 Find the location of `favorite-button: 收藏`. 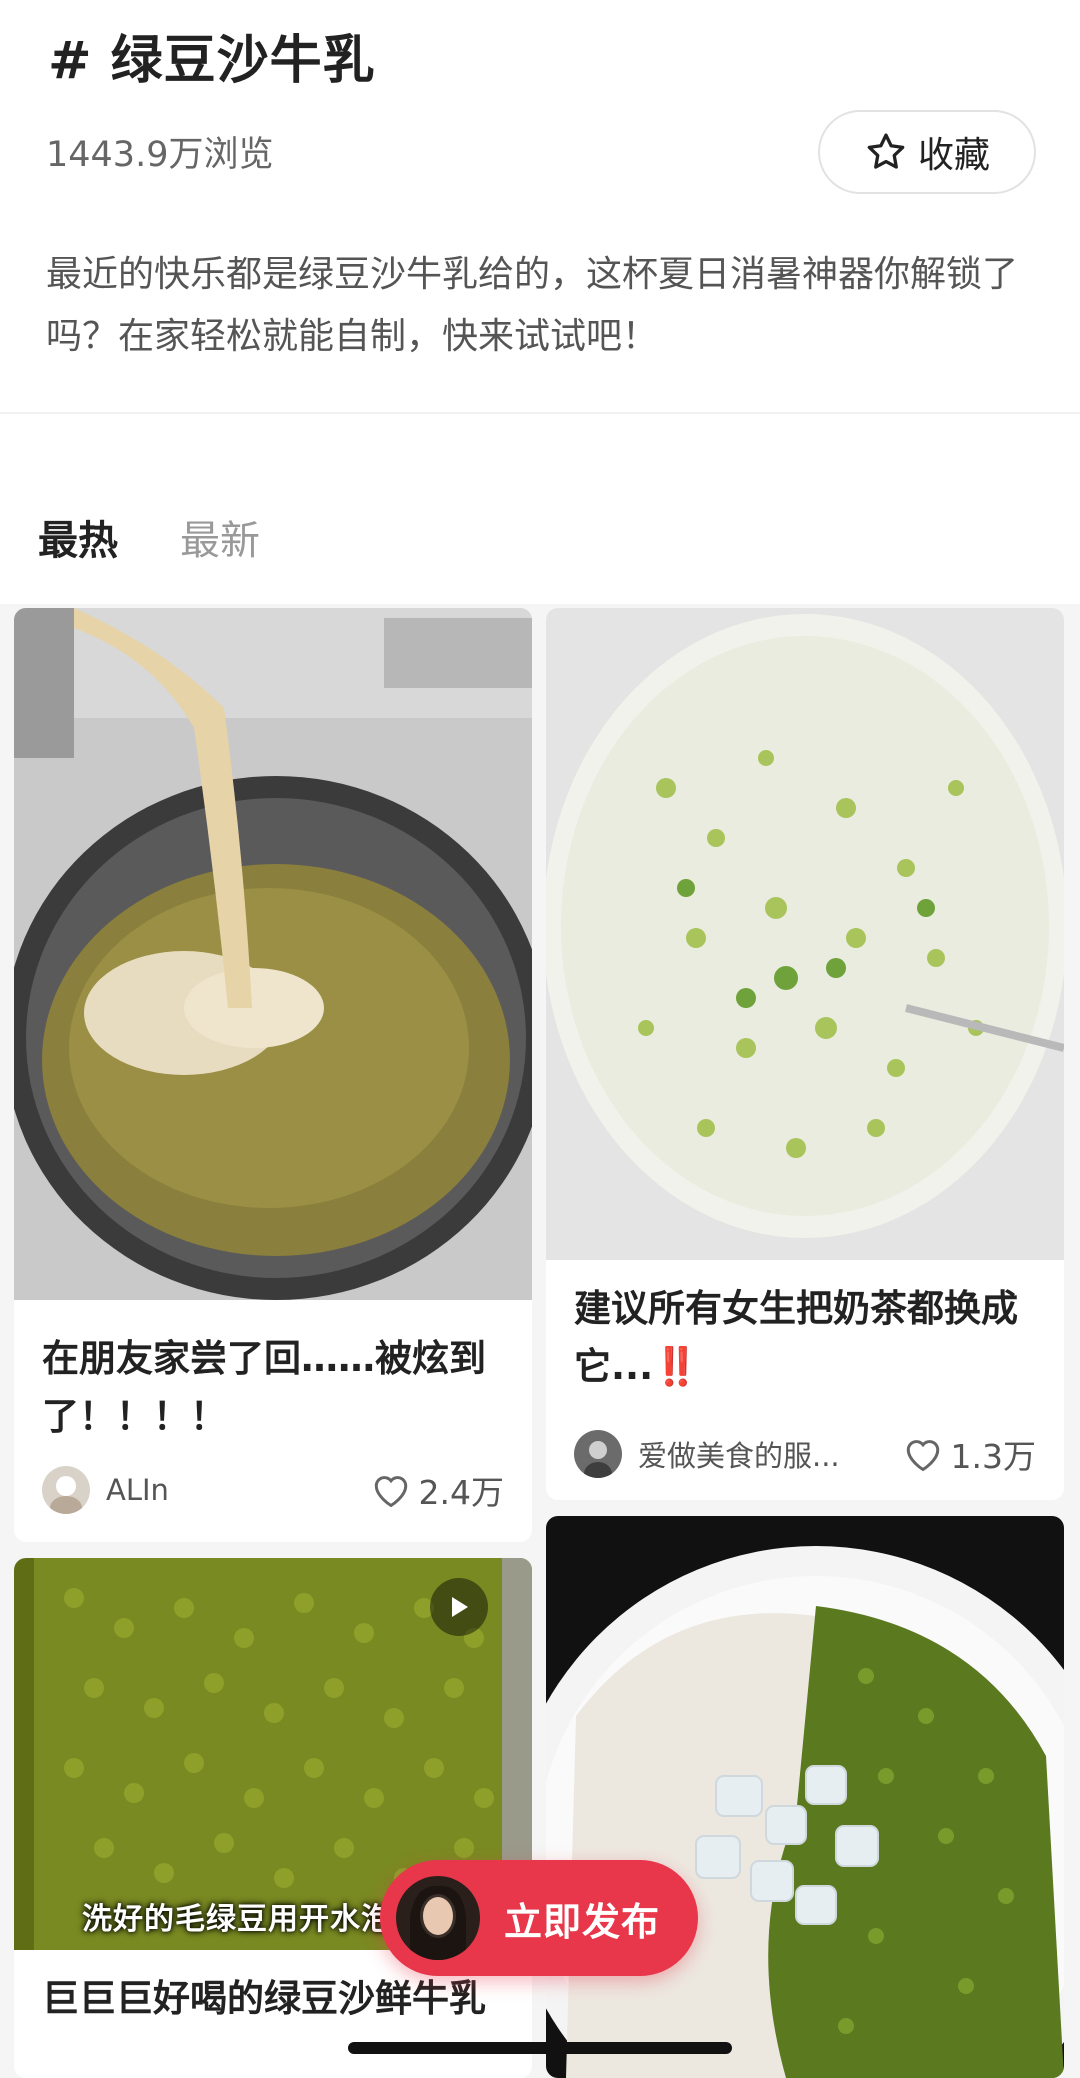

favorite-button: 收藏 is located at coordinates (927, 152).